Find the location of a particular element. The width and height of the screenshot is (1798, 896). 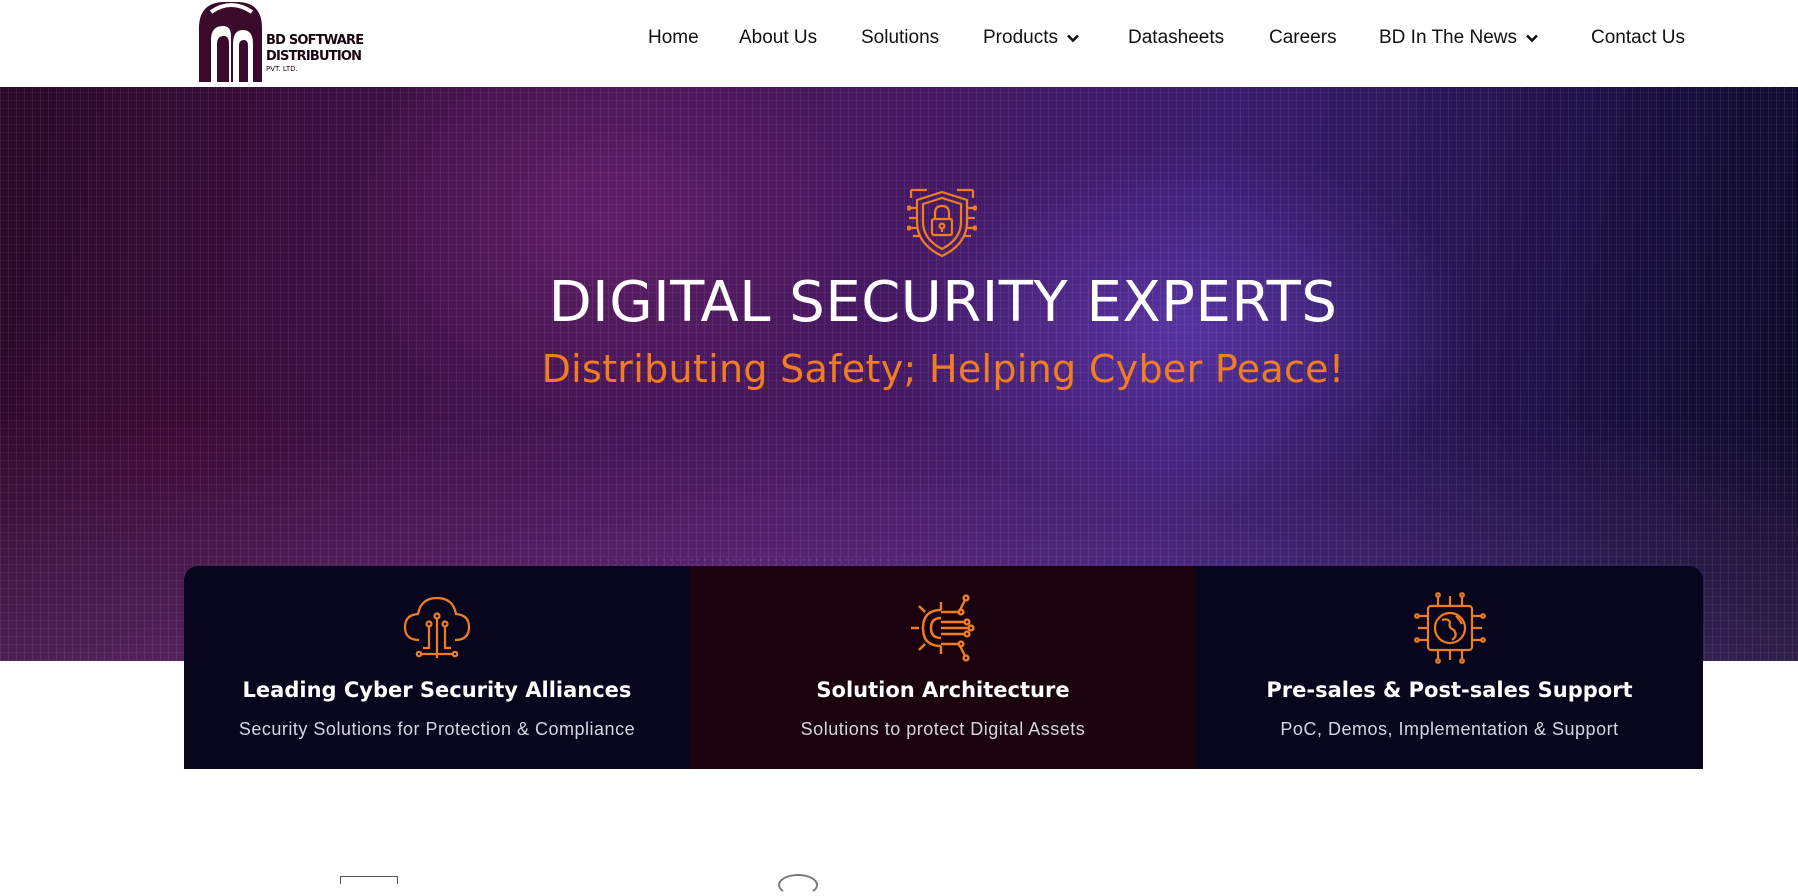

nav-label: Careers is located at coordinates (1303, 37).